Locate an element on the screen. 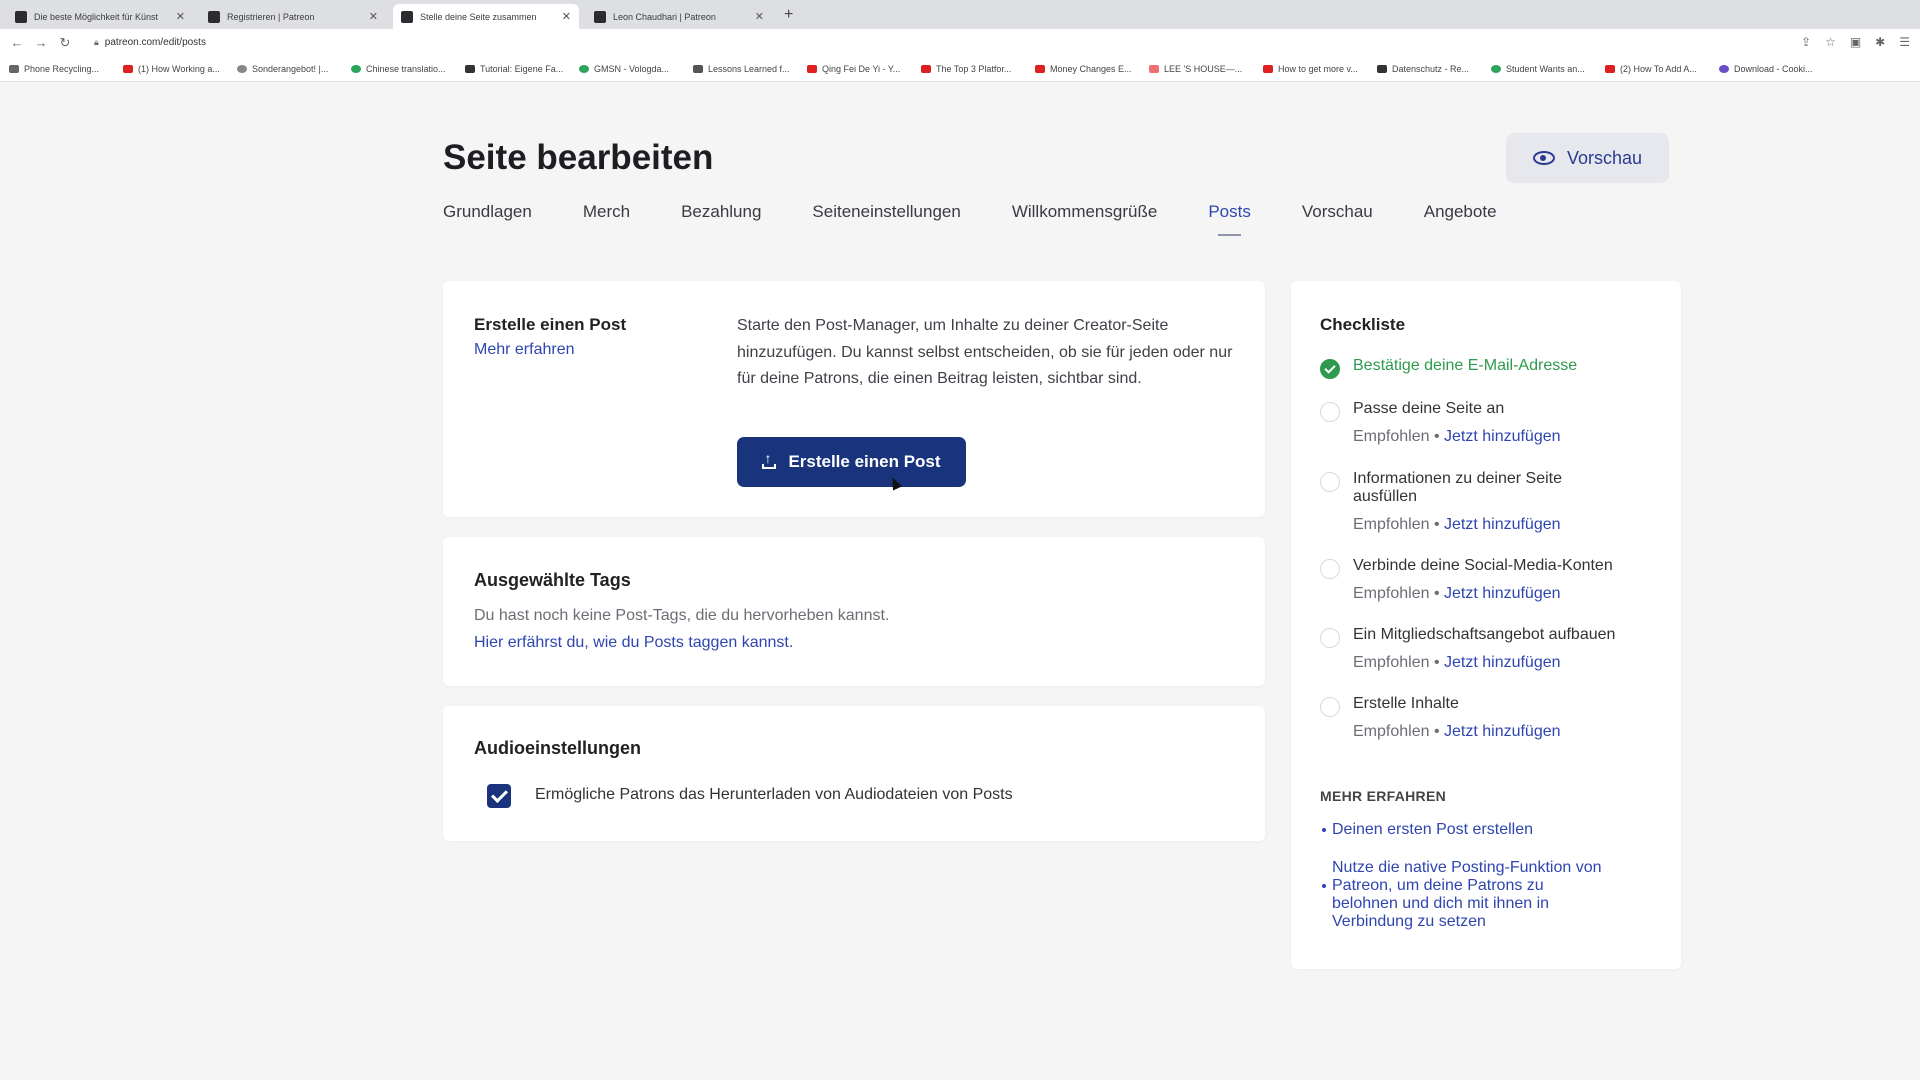  check-circle-icon is located at coordinates (1330, 369).